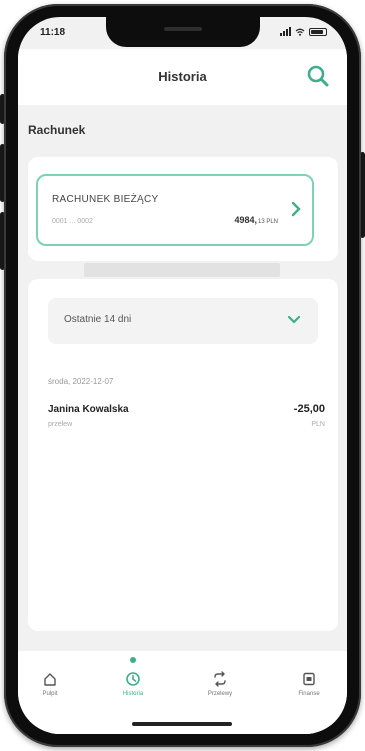  Describe the element at coordinates (300, 32) in the screenshot. I see `wifi-icon` at that location.